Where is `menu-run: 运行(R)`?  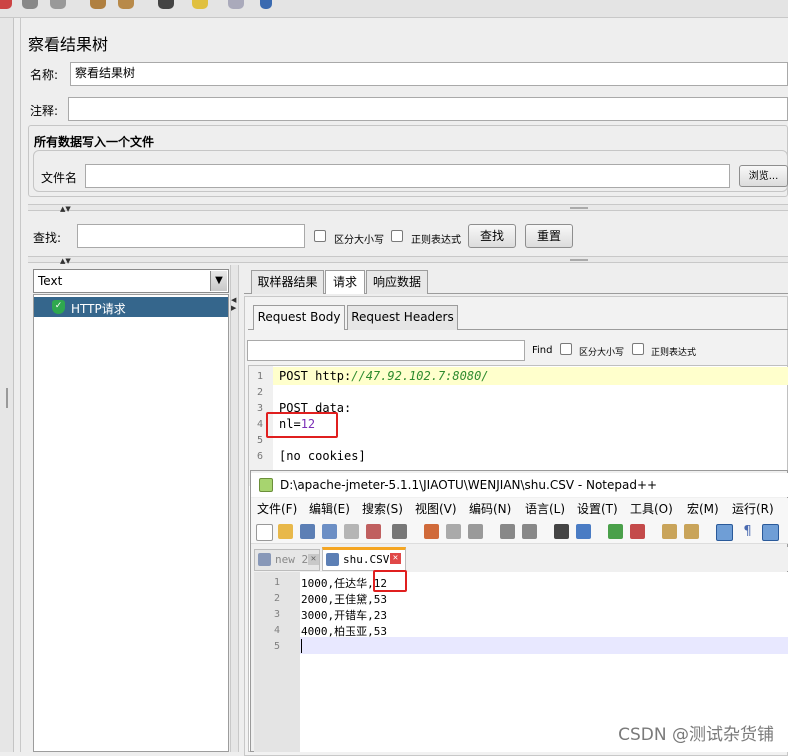
menu-run: 运行(R) is located at coordinates (753, 509).